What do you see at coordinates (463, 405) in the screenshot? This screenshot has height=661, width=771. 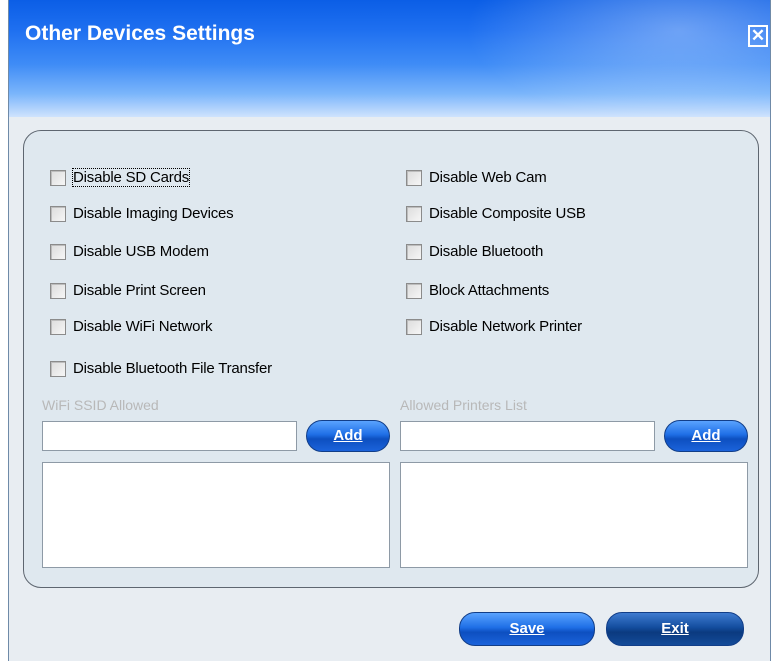 I see `allowed-printers-label: Allowed Printers List` at bounding box center [463, 405].